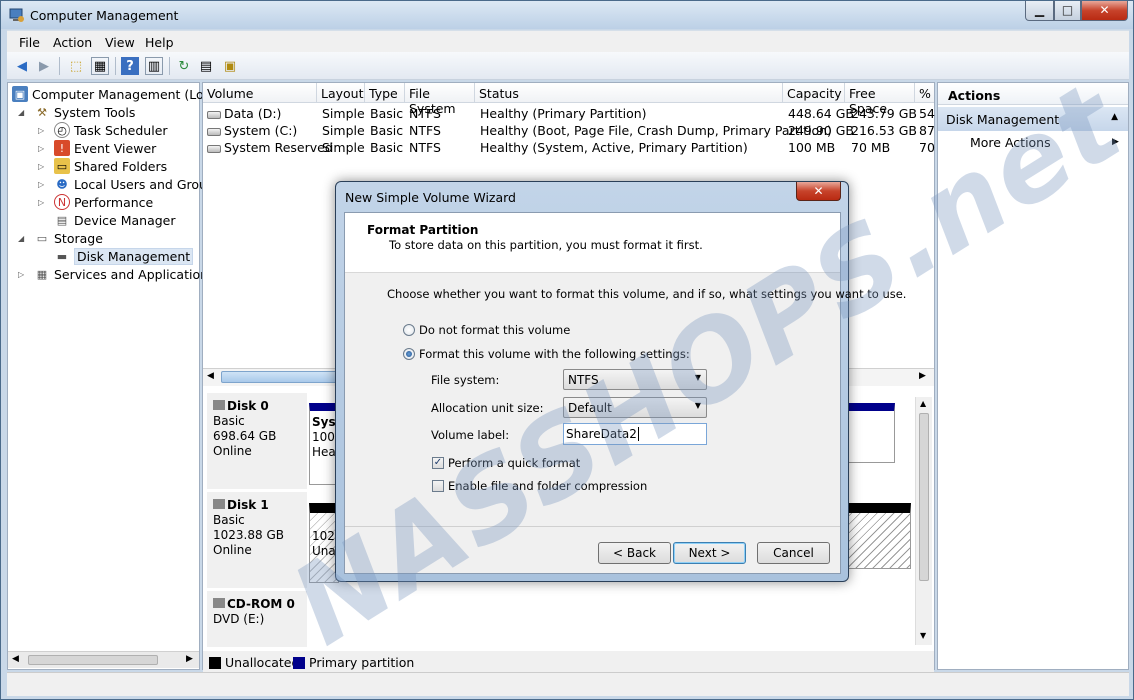 This screenshot has width=1134, height=700. Describe the element at coordinates (116, 274) in the screenshot. I see `tree-item-services-applications: ▷ ▦ Services and Applications` at that location.